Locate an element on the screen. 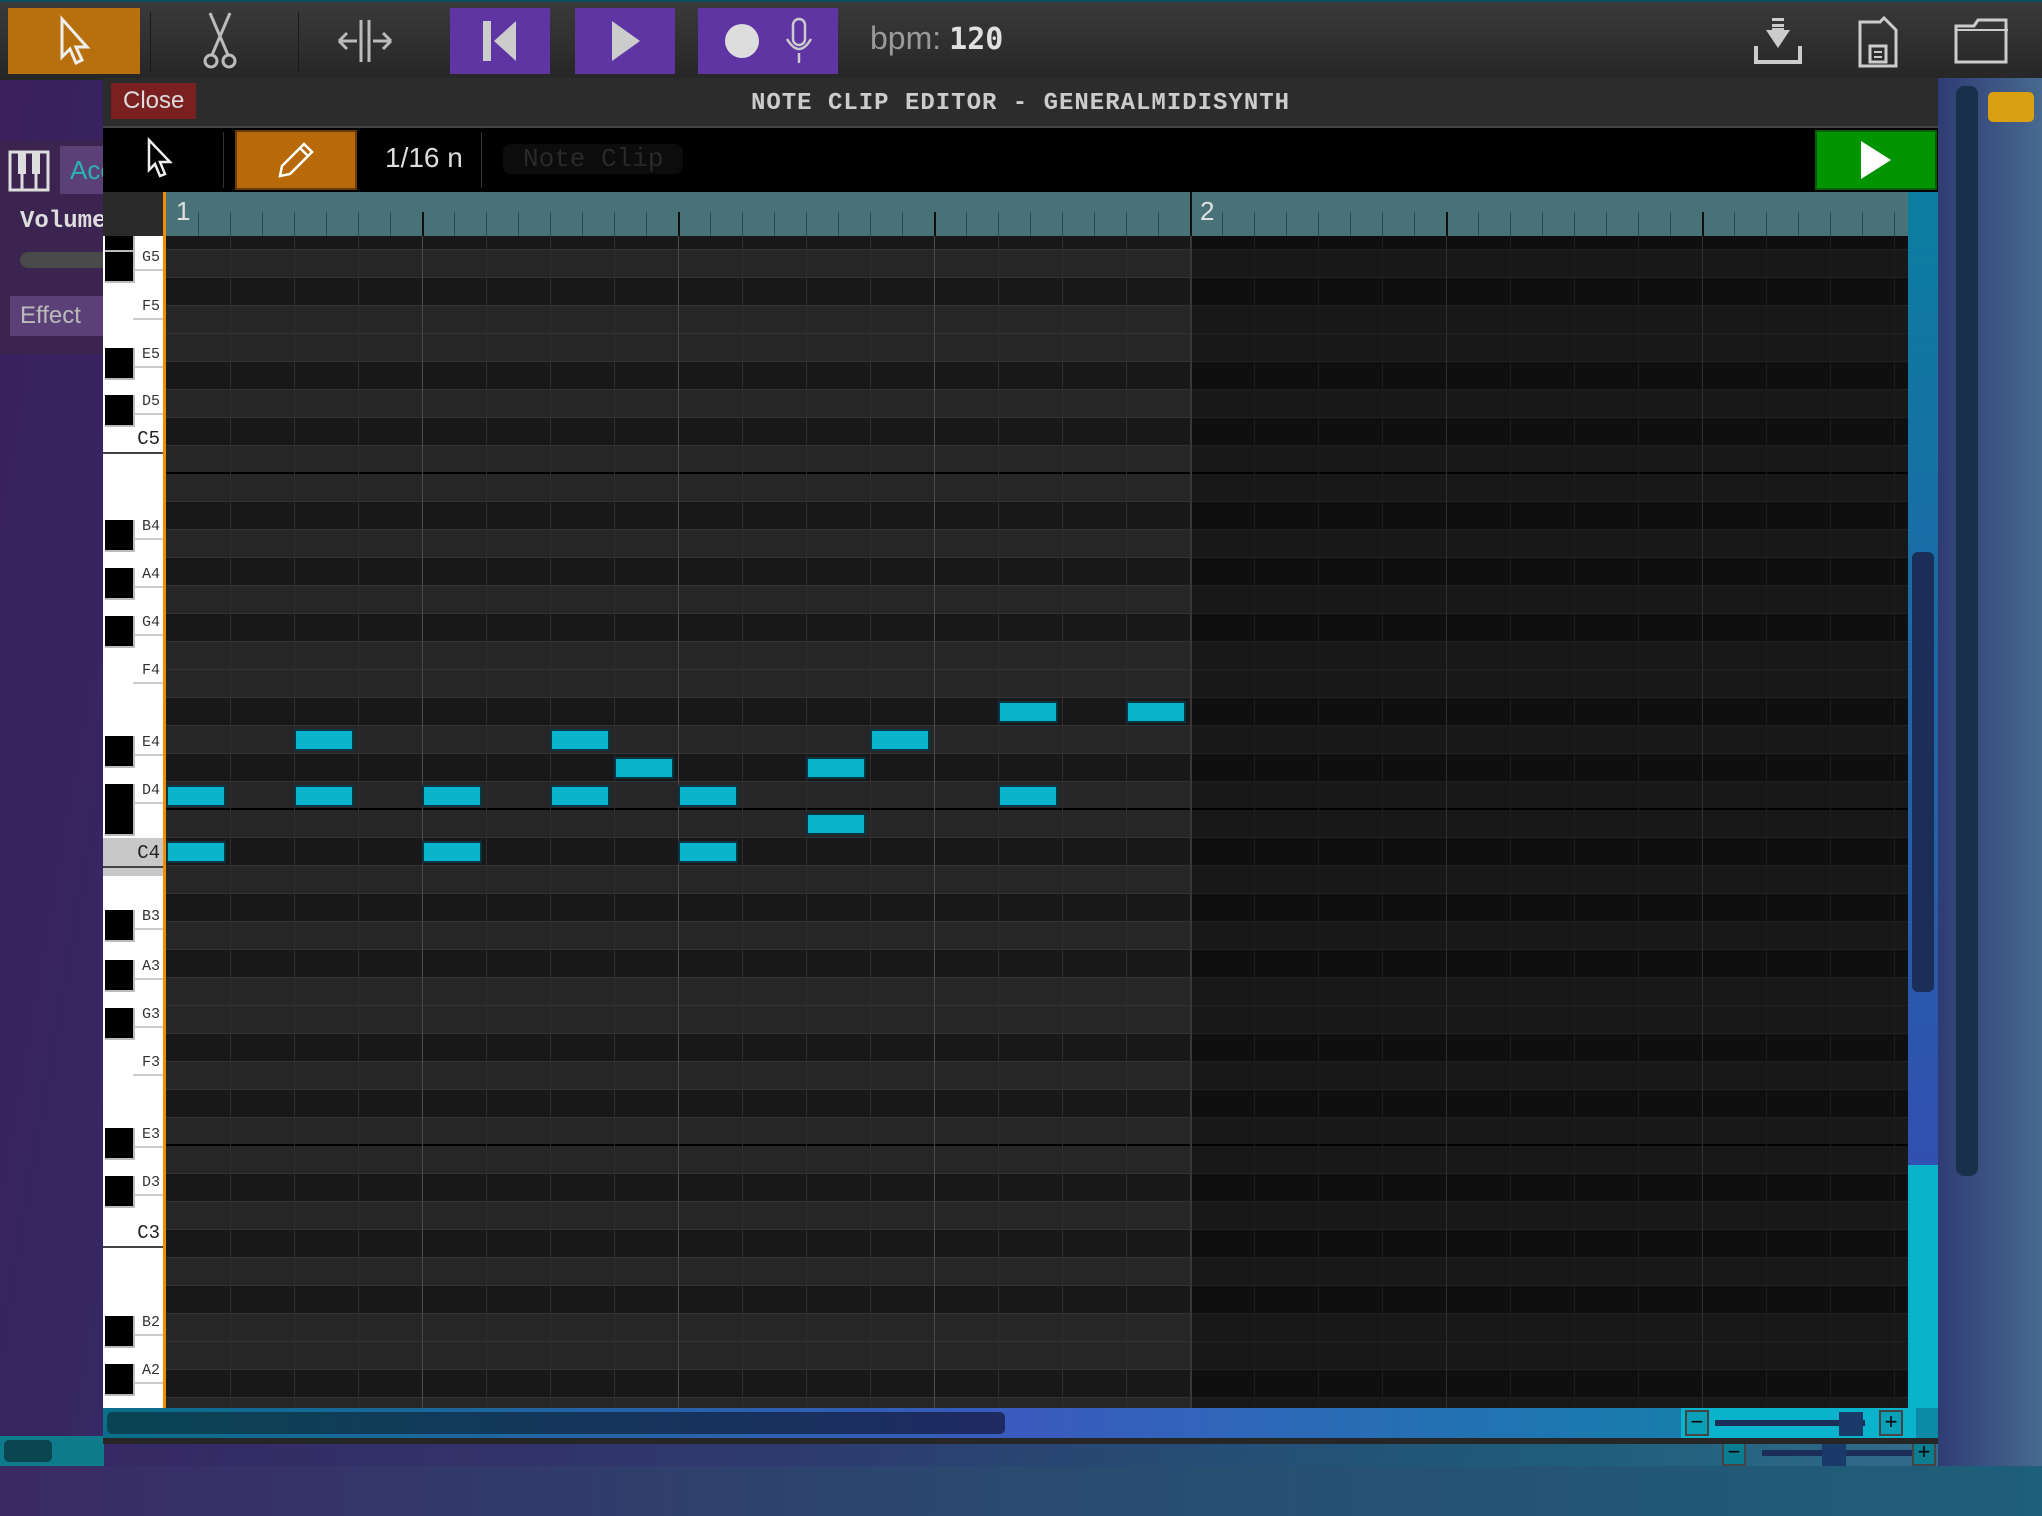 The width and height of the screenshot is (2042, 1516). volume-label: Volume is located at coordinates (63, 221).